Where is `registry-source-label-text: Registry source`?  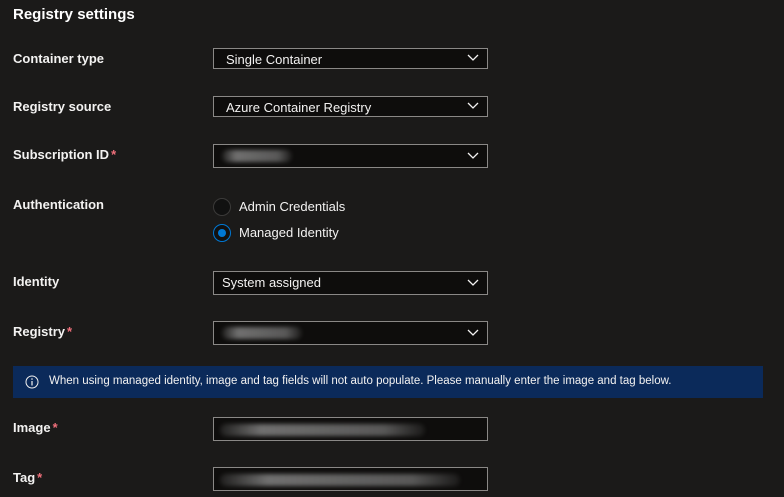
registry-source-label-text: Registry source is located at coordinates (62, 106).